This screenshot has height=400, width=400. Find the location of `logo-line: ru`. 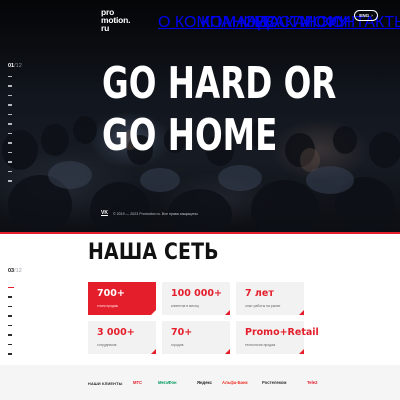

logo-line: ru is located at coordinates (105, 28).